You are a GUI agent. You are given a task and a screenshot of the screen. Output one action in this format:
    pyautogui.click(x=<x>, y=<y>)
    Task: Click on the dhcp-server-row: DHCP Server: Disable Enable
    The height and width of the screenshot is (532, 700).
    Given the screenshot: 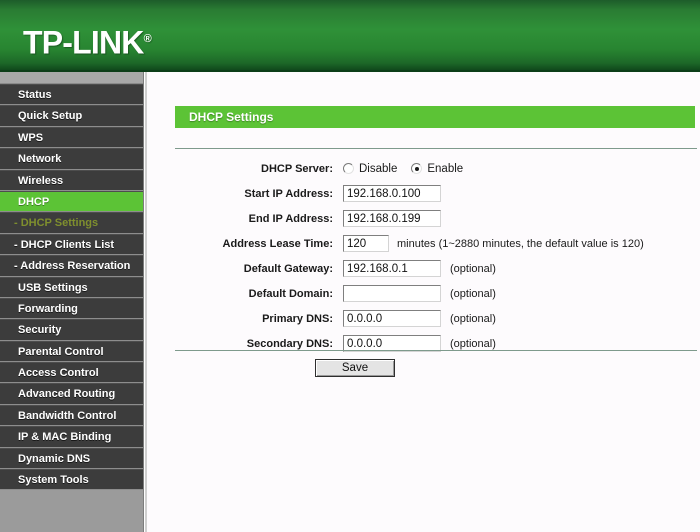 What is the action you would take?
    pyautogui.click(x=423, y=168)
    